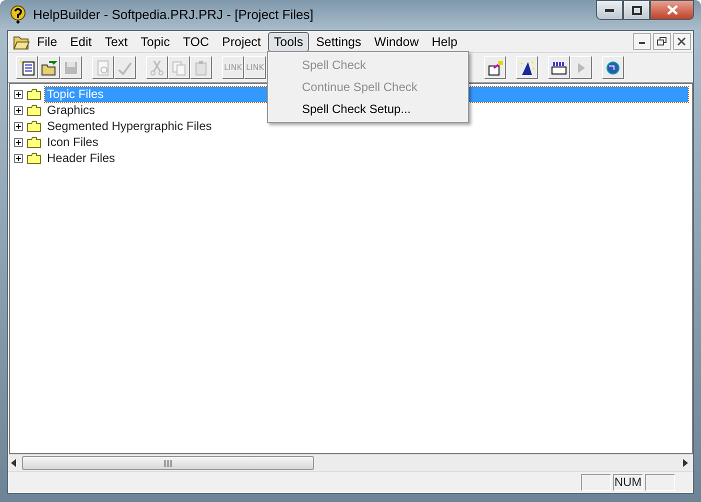 The image size is (701, 502). Describe the element at coordinates (173, 15) in the screenshot. I see `window-title: HelpBuilder - Softpedia.PRJ.PRJ - [Project Files]` at that location.